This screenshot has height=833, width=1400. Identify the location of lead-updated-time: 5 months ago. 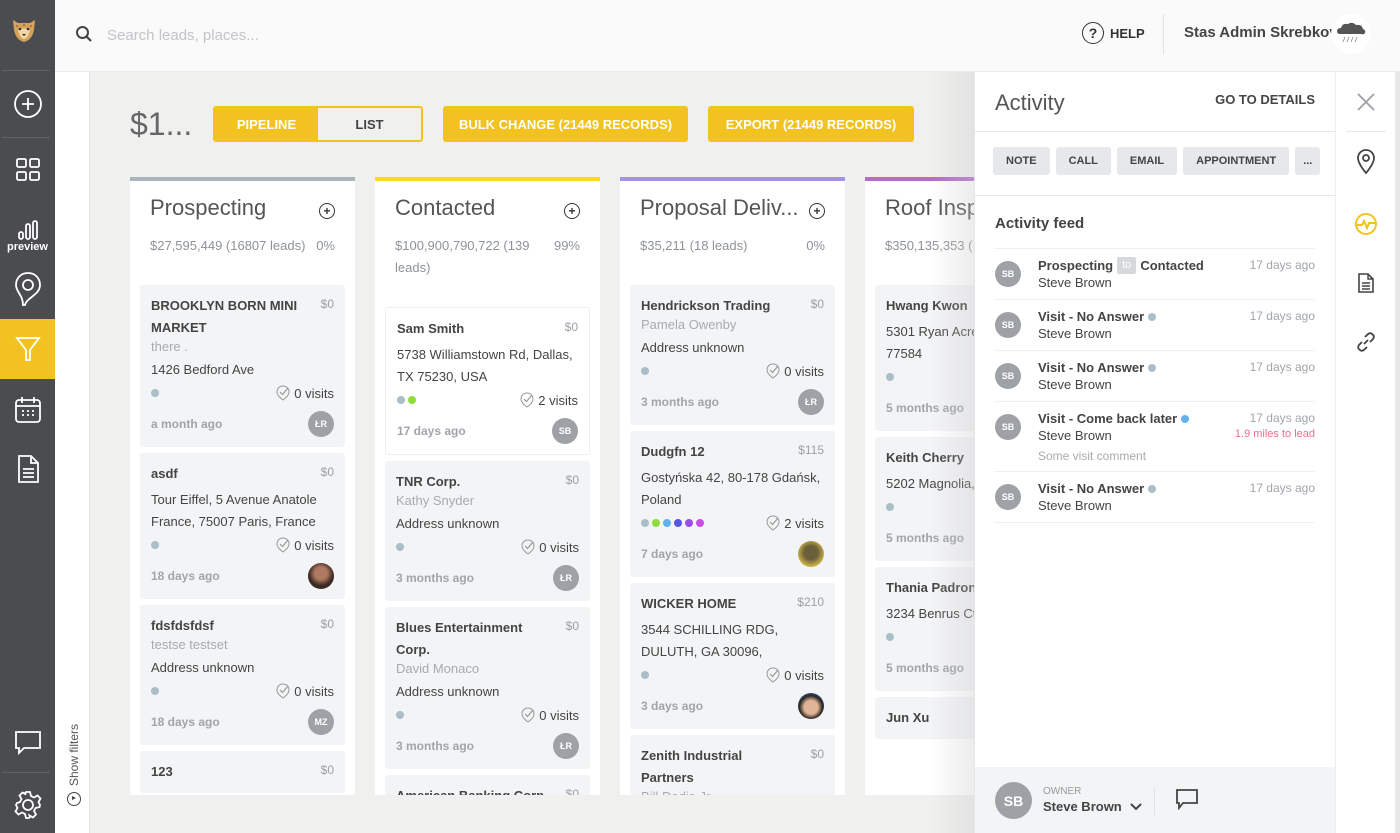
(925, 668).